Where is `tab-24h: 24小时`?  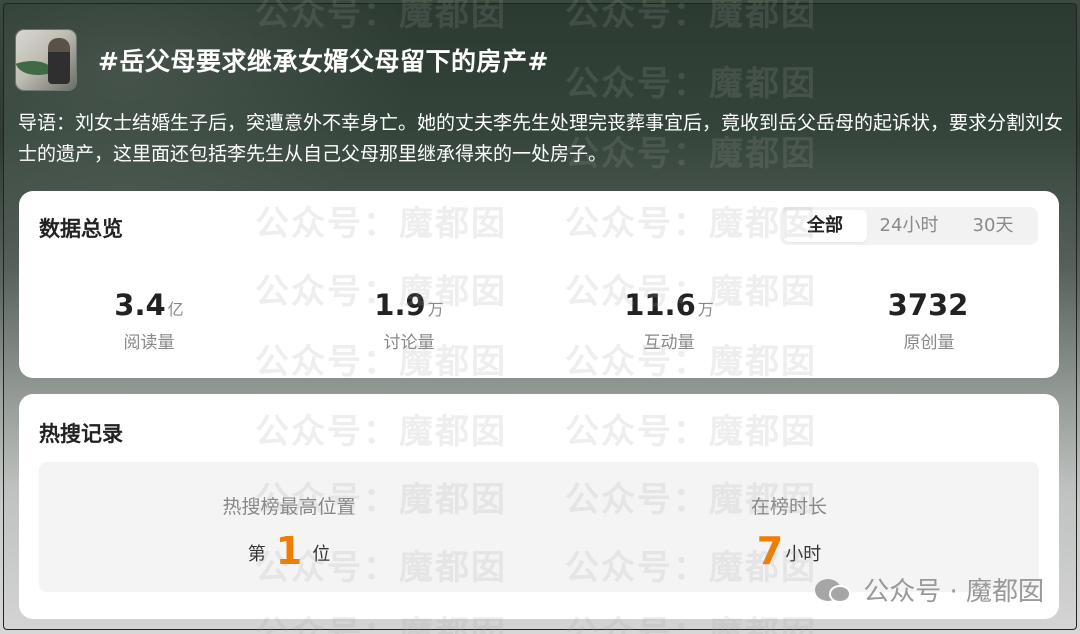 tab-24h: 24小时 is located at coordinates (909, 226).